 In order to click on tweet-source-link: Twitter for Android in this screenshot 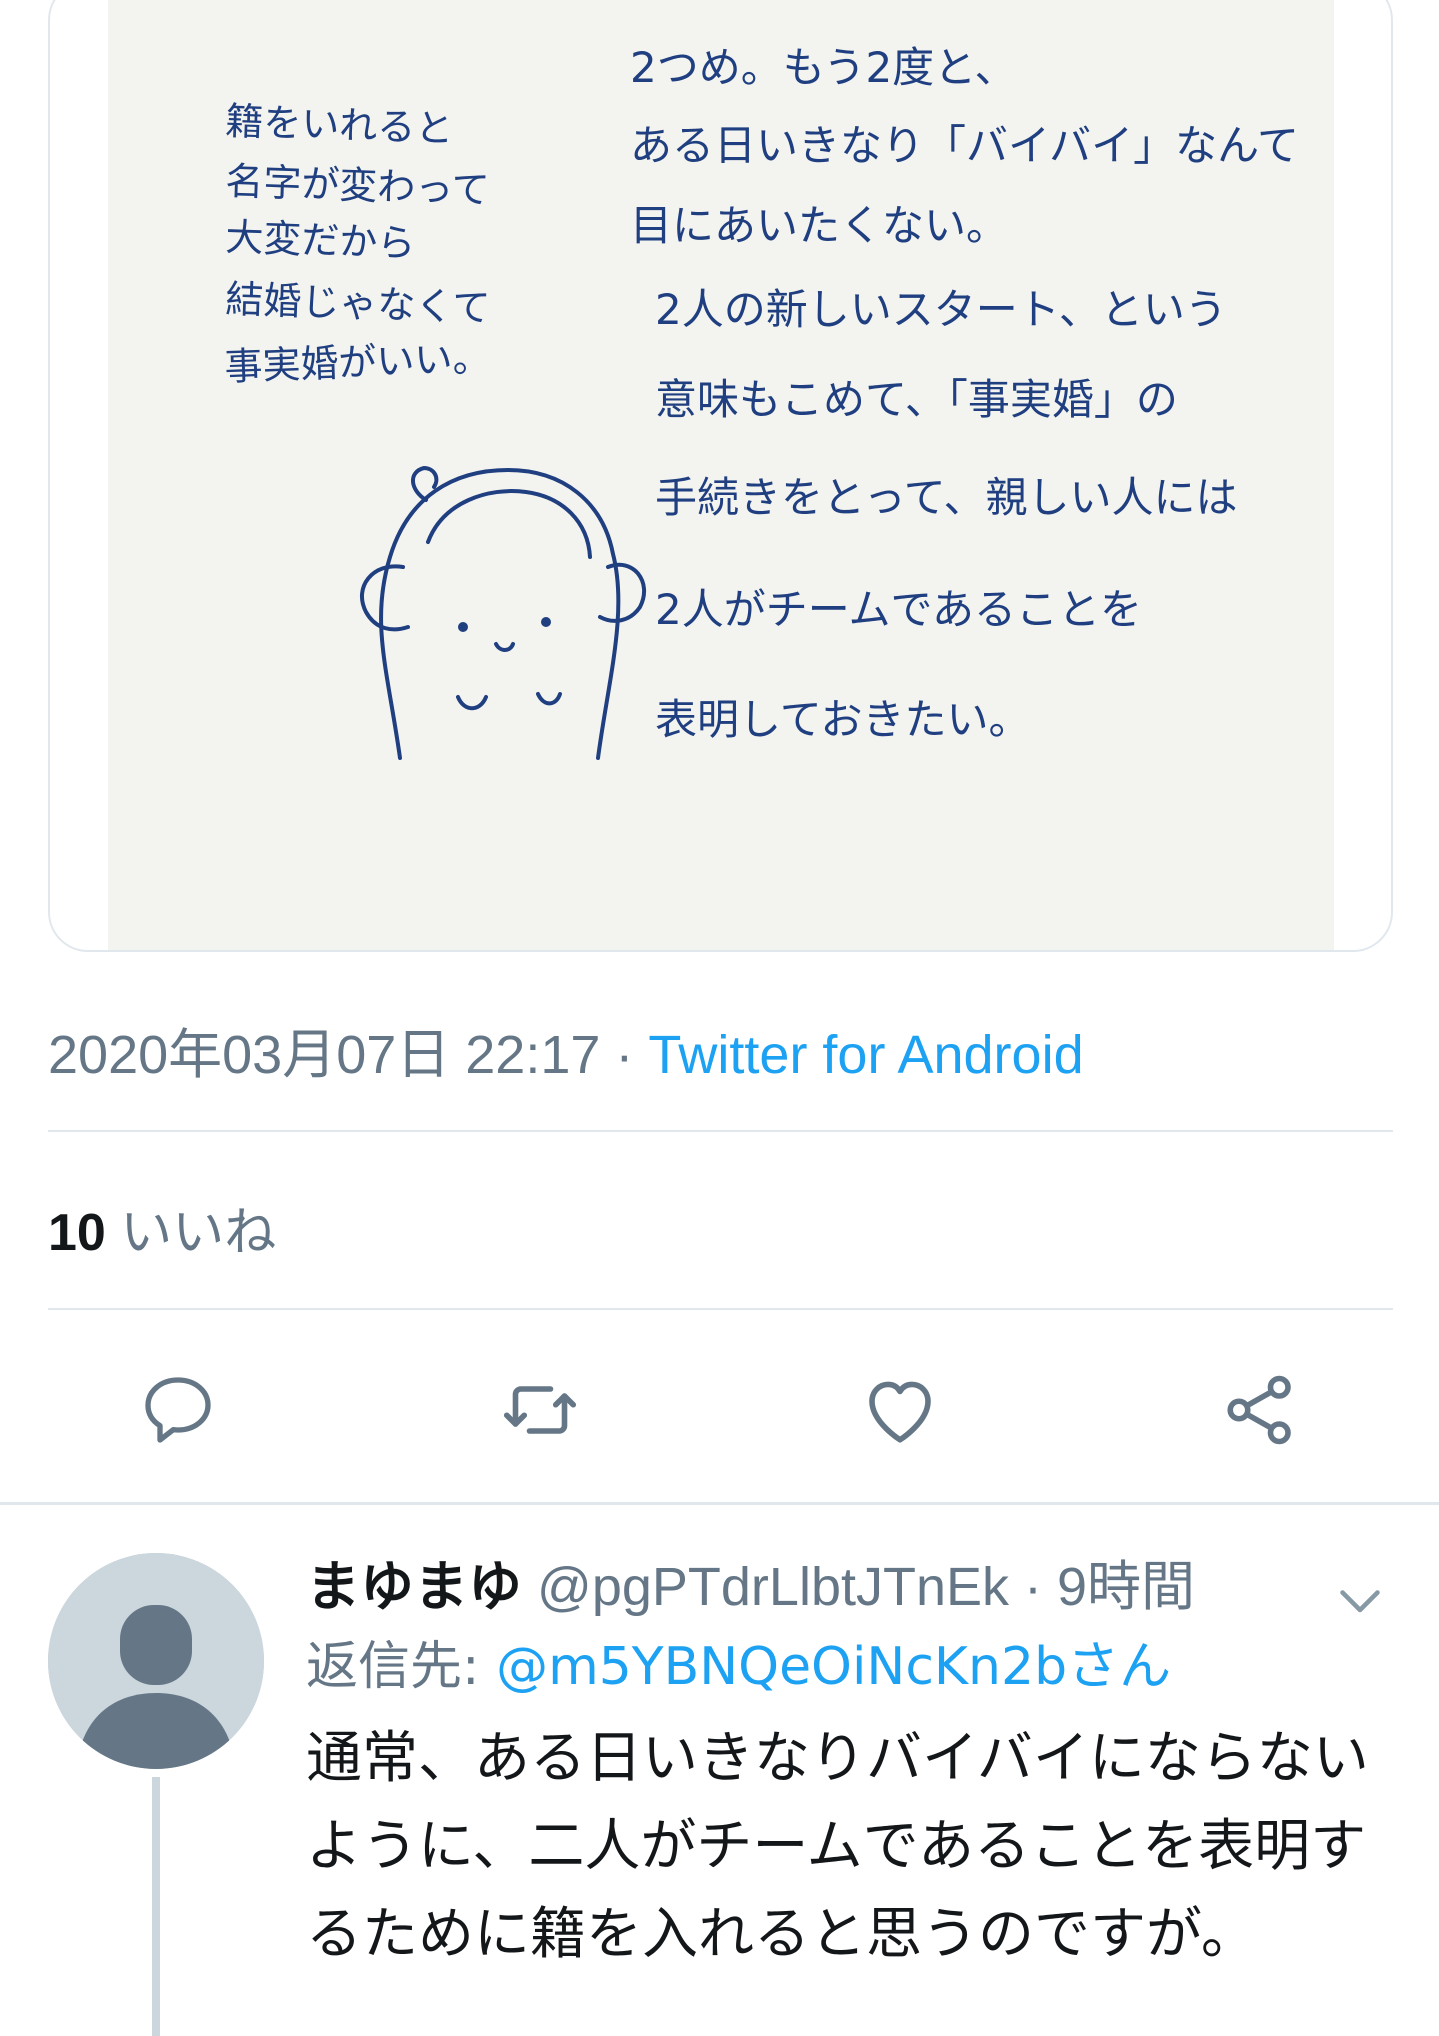, I will do `click(865, 1055)`.